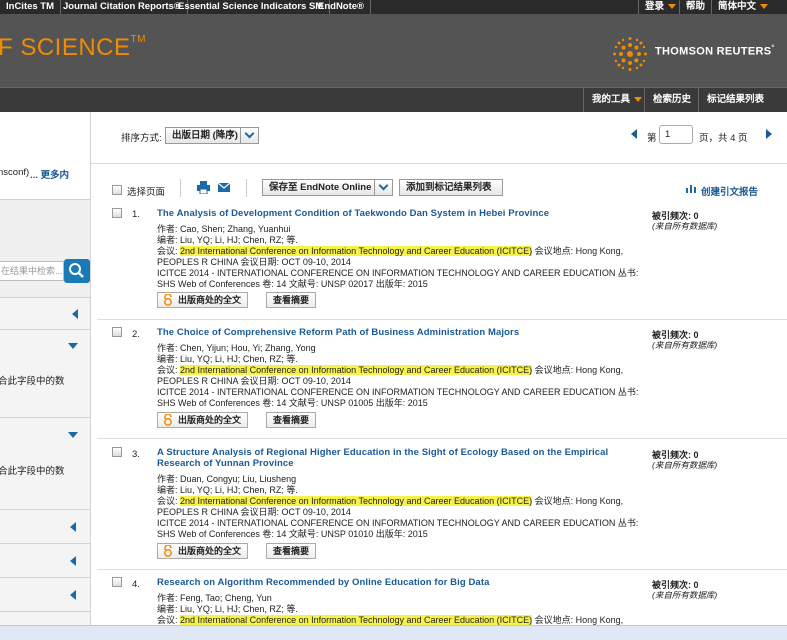 Image resolution: width=787 pixels, height=640 pixels. I want to click on refine-search-button, so click(77, 271).